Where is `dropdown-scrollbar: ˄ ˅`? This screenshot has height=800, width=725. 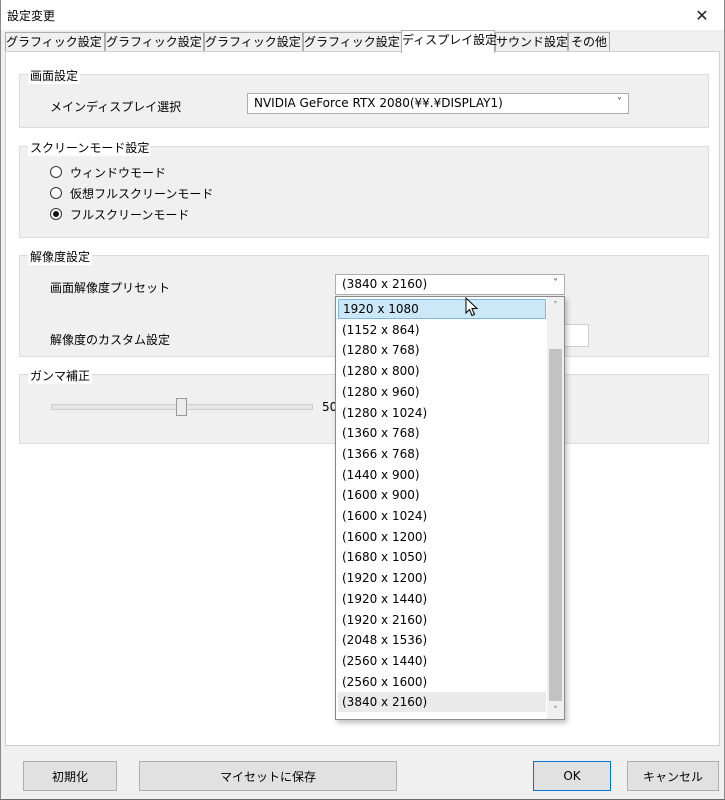 dropdown-scrollbar: ˄ ˅ is located at coordinates (555, 508).